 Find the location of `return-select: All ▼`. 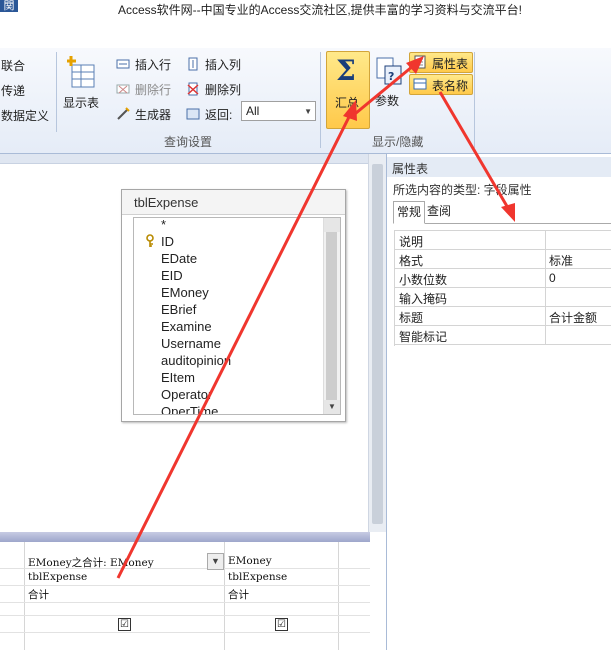

return-select: All ▼ is located at coordinates (278, 111).